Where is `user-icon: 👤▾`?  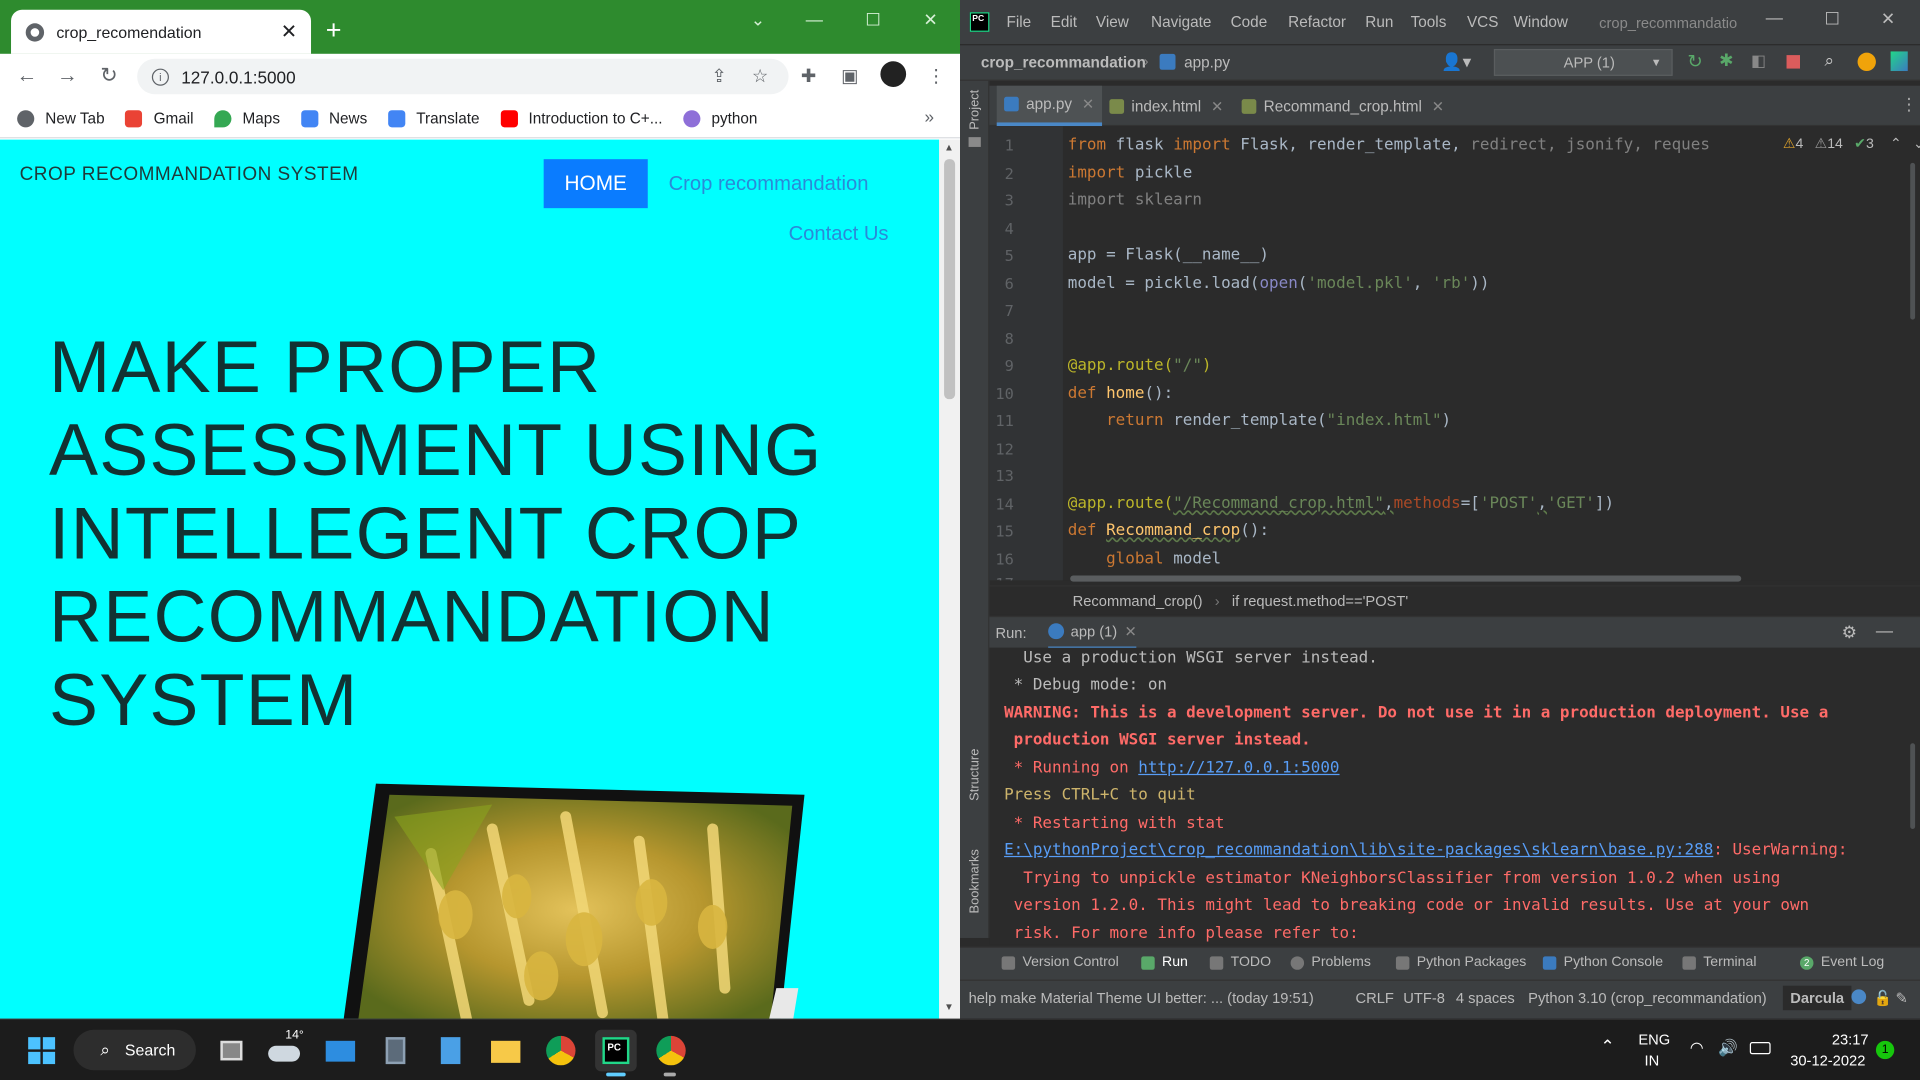
user-icon: 👤▾ is located at coordinates (1456, 61).